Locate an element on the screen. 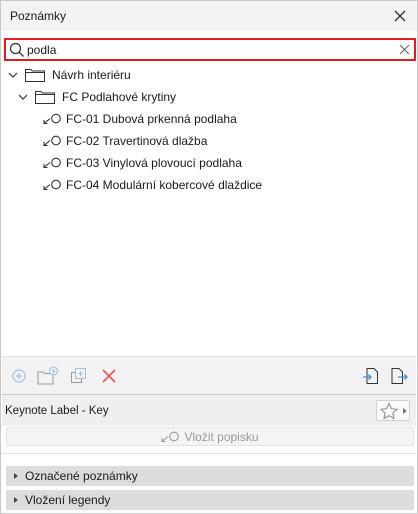 Image resolution: width=418 pixels, height=514 pixels. tree-folder-group: FC Podlahové krytiny is located at coordinates (96, 97).